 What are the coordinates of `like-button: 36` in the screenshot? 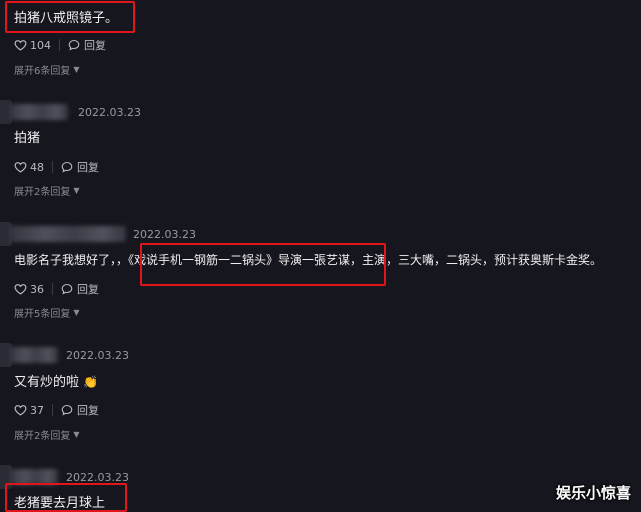 It's located at (29, 289).